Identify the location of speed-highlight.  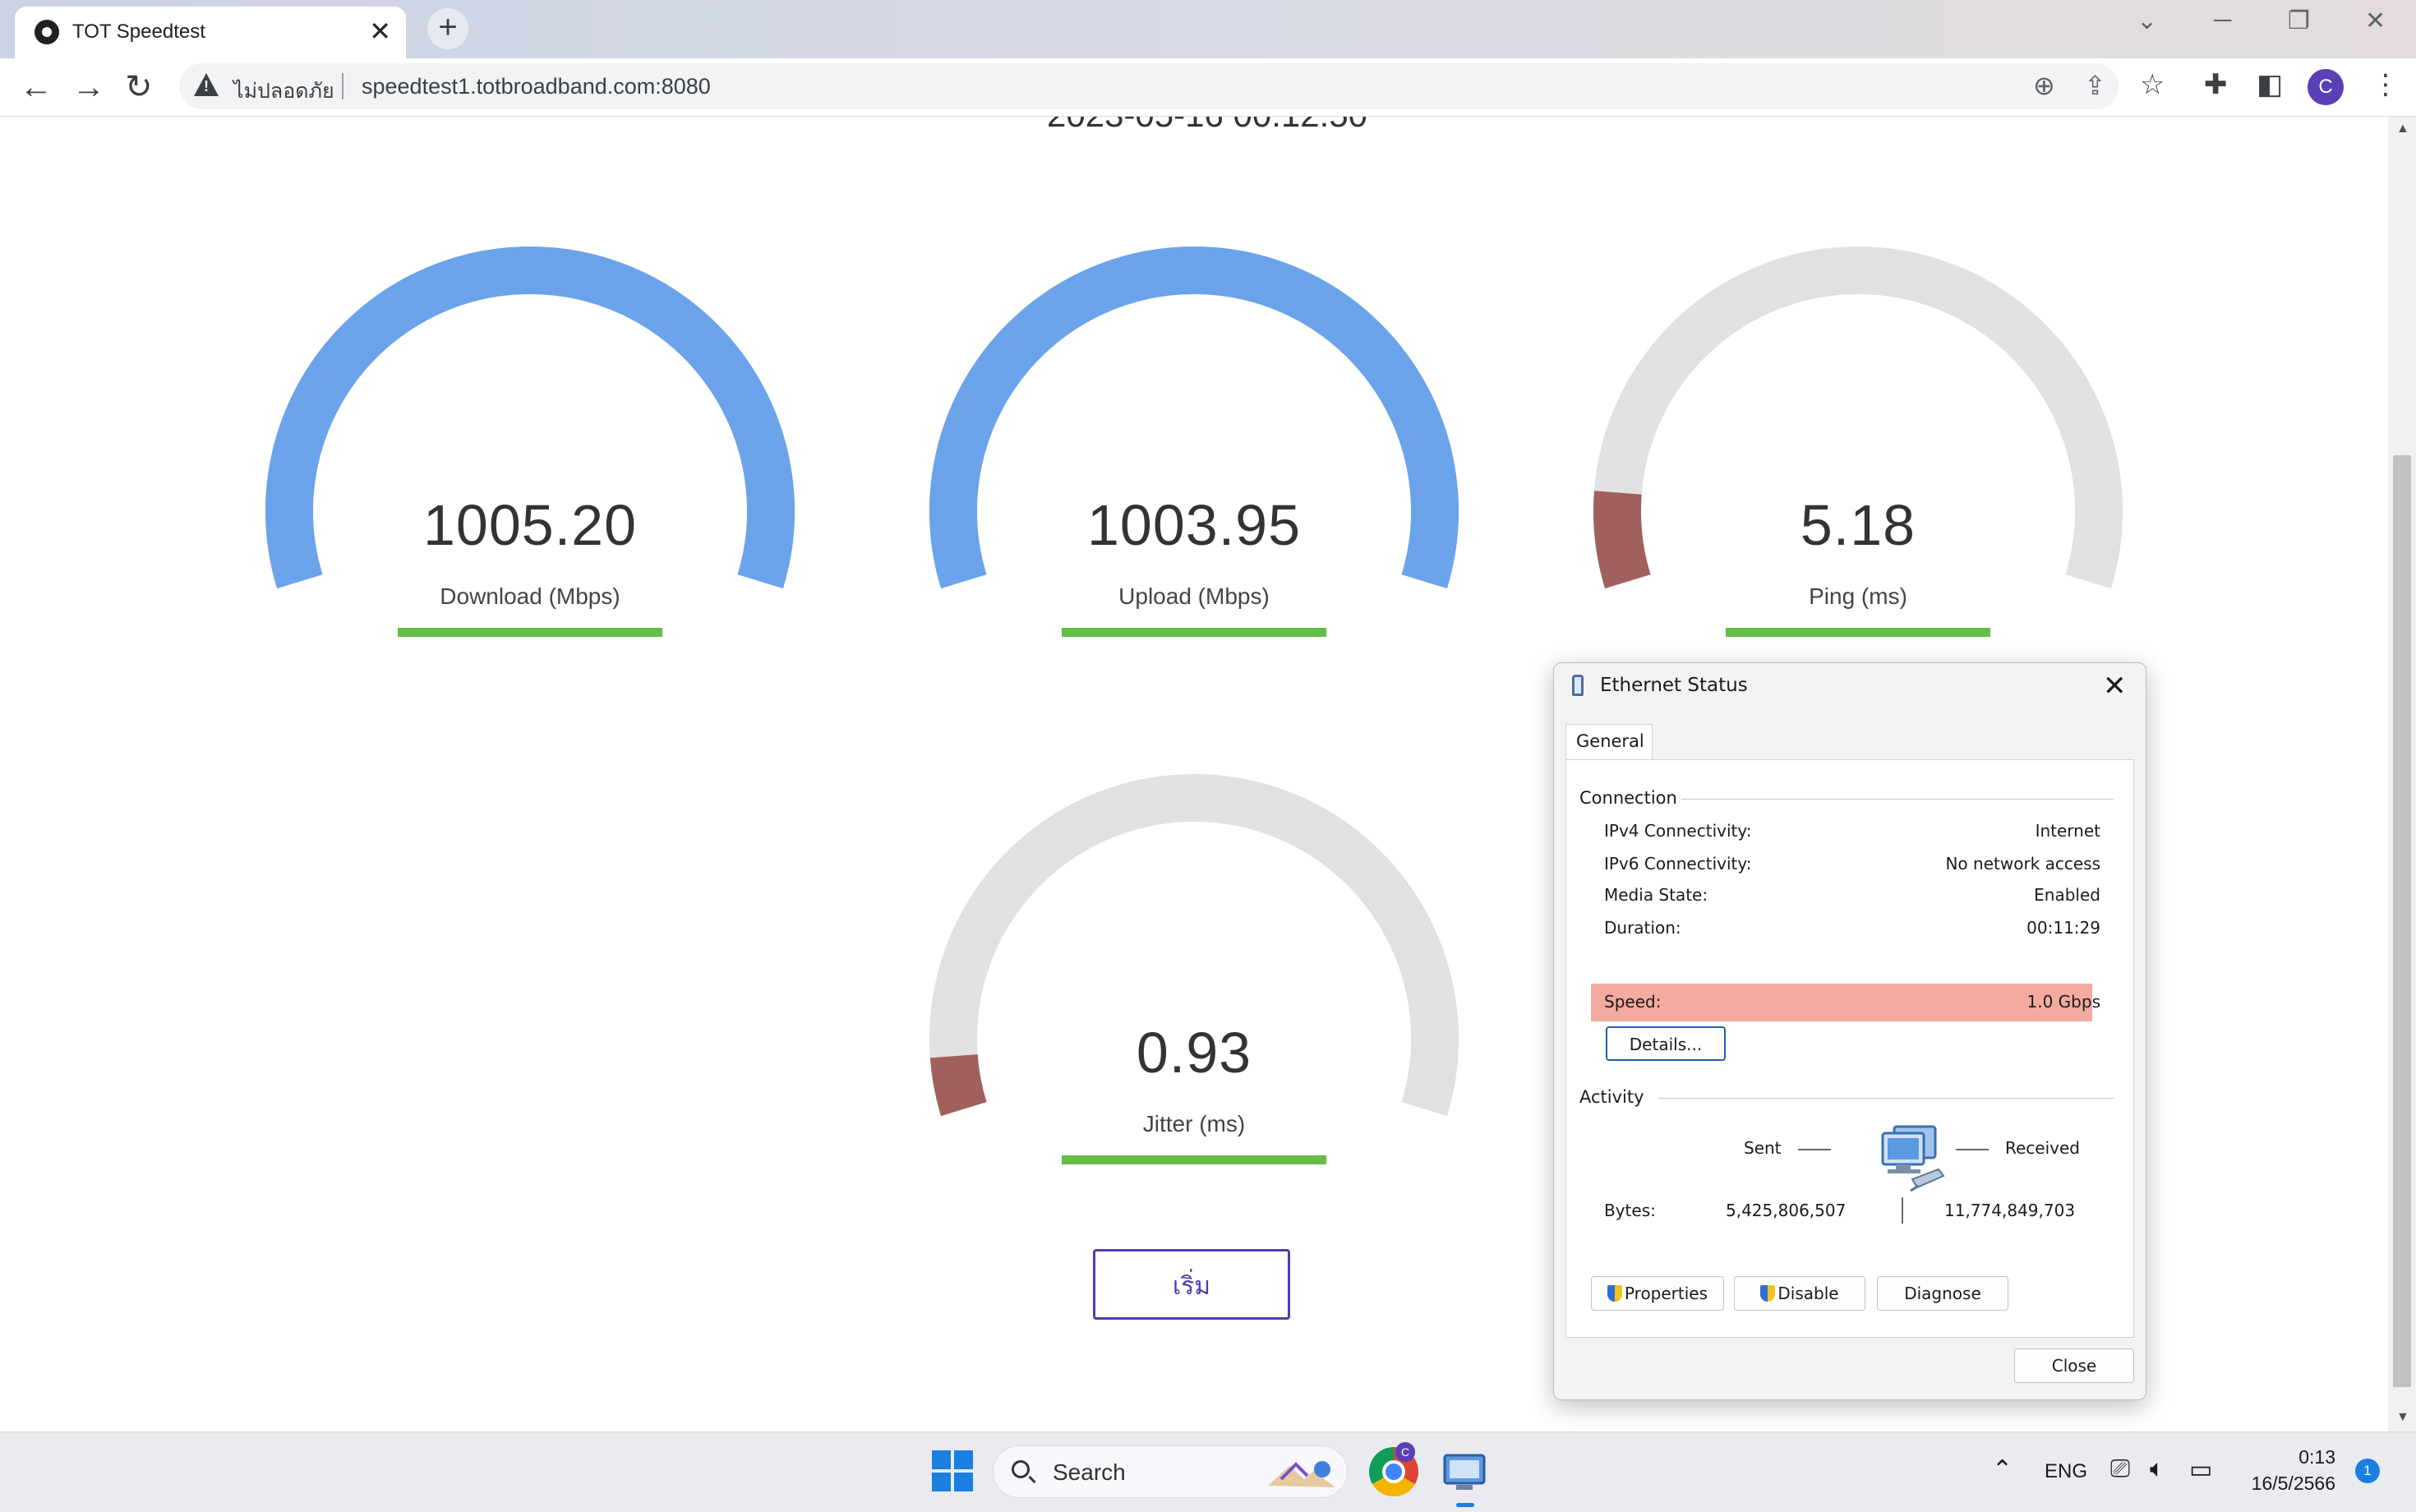
(1842, 1002).